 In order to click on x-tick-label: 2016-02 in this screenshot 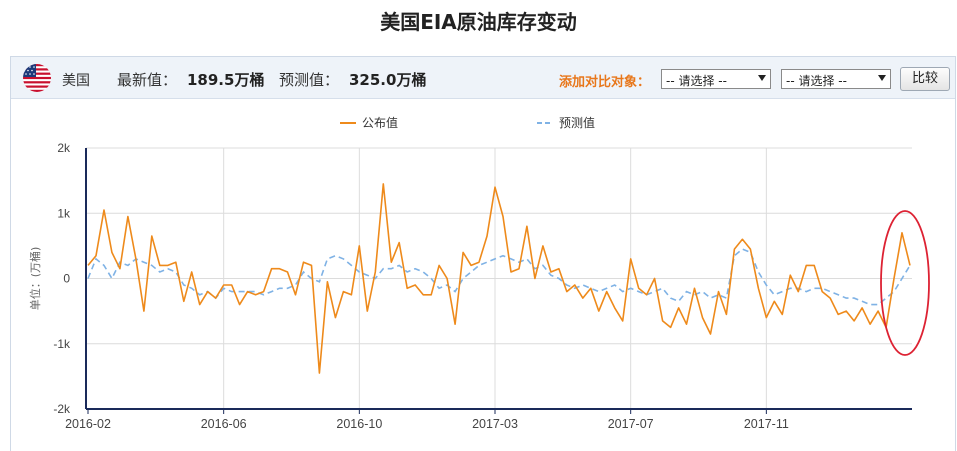, I will do `click(88, 424)`.